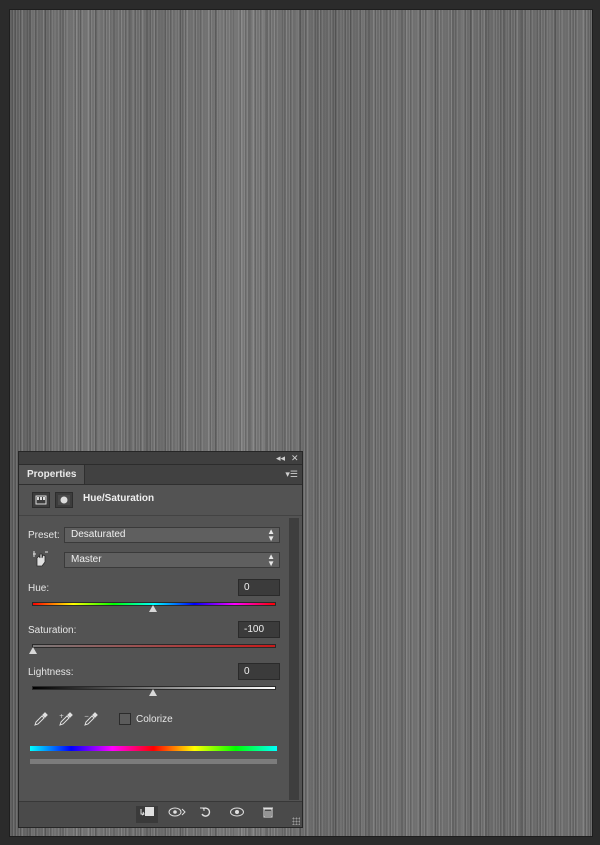 Image resolution: width=600 pixels, height=845 pixels. I want to click on hue-slider-thumb, so click(153, 608).